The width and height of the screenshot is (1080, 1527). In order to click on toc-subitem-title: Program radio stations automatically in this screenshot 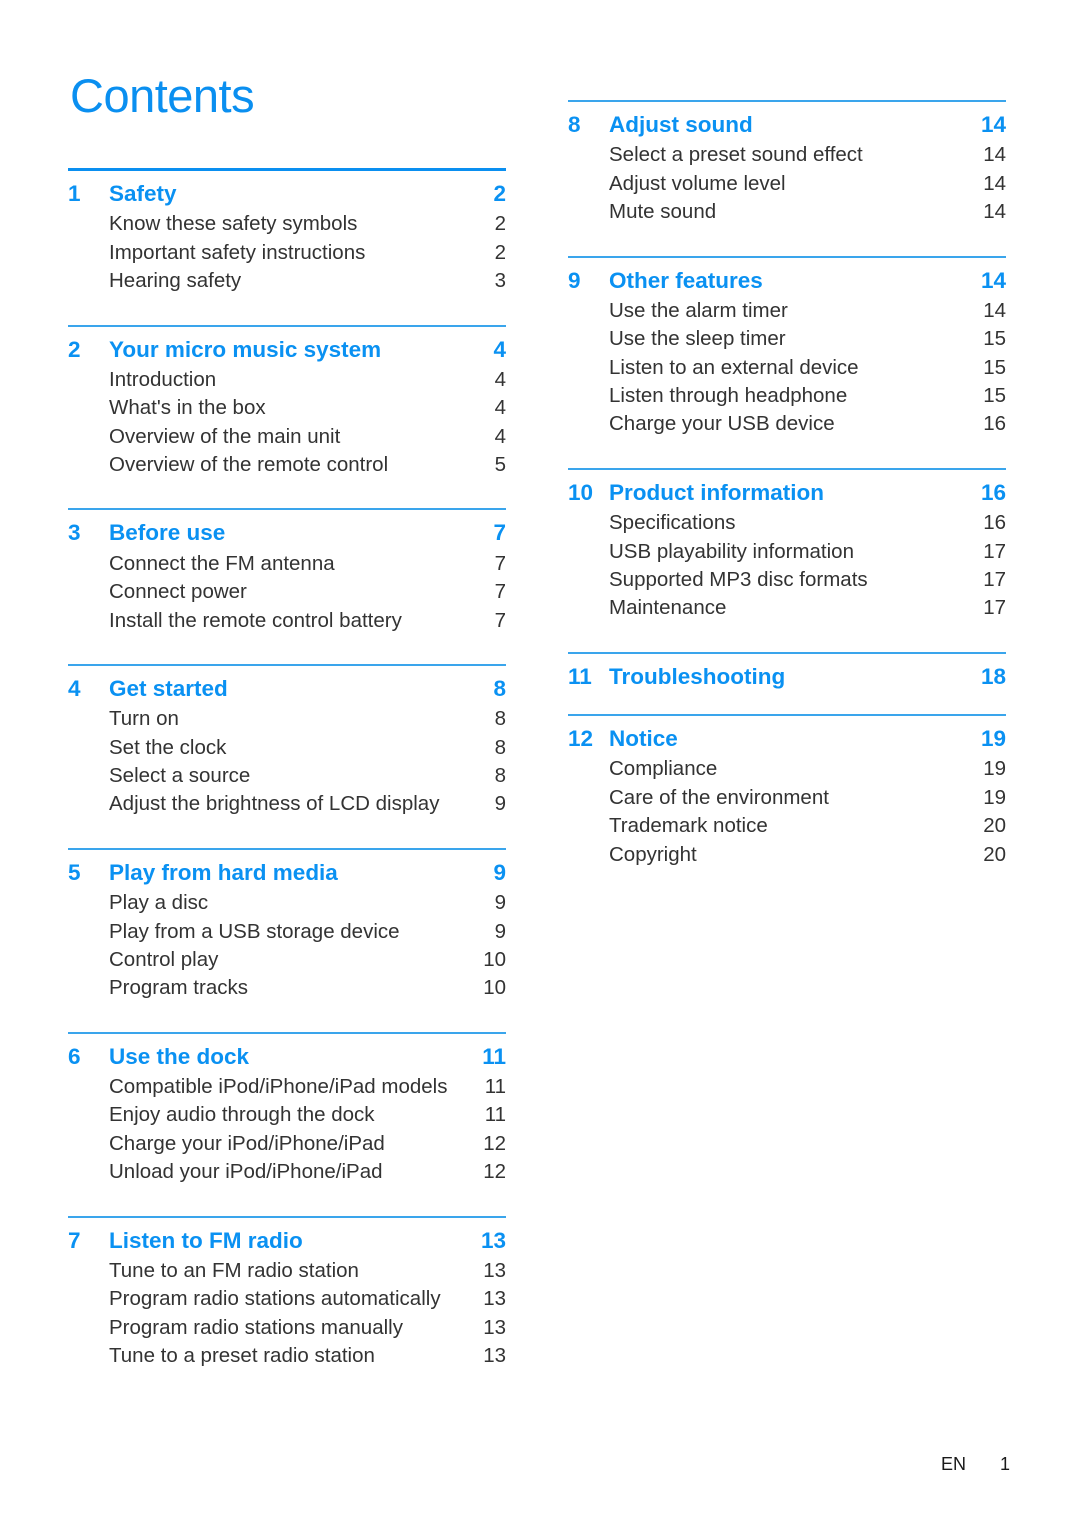, I will do `click(284, 1299)`.